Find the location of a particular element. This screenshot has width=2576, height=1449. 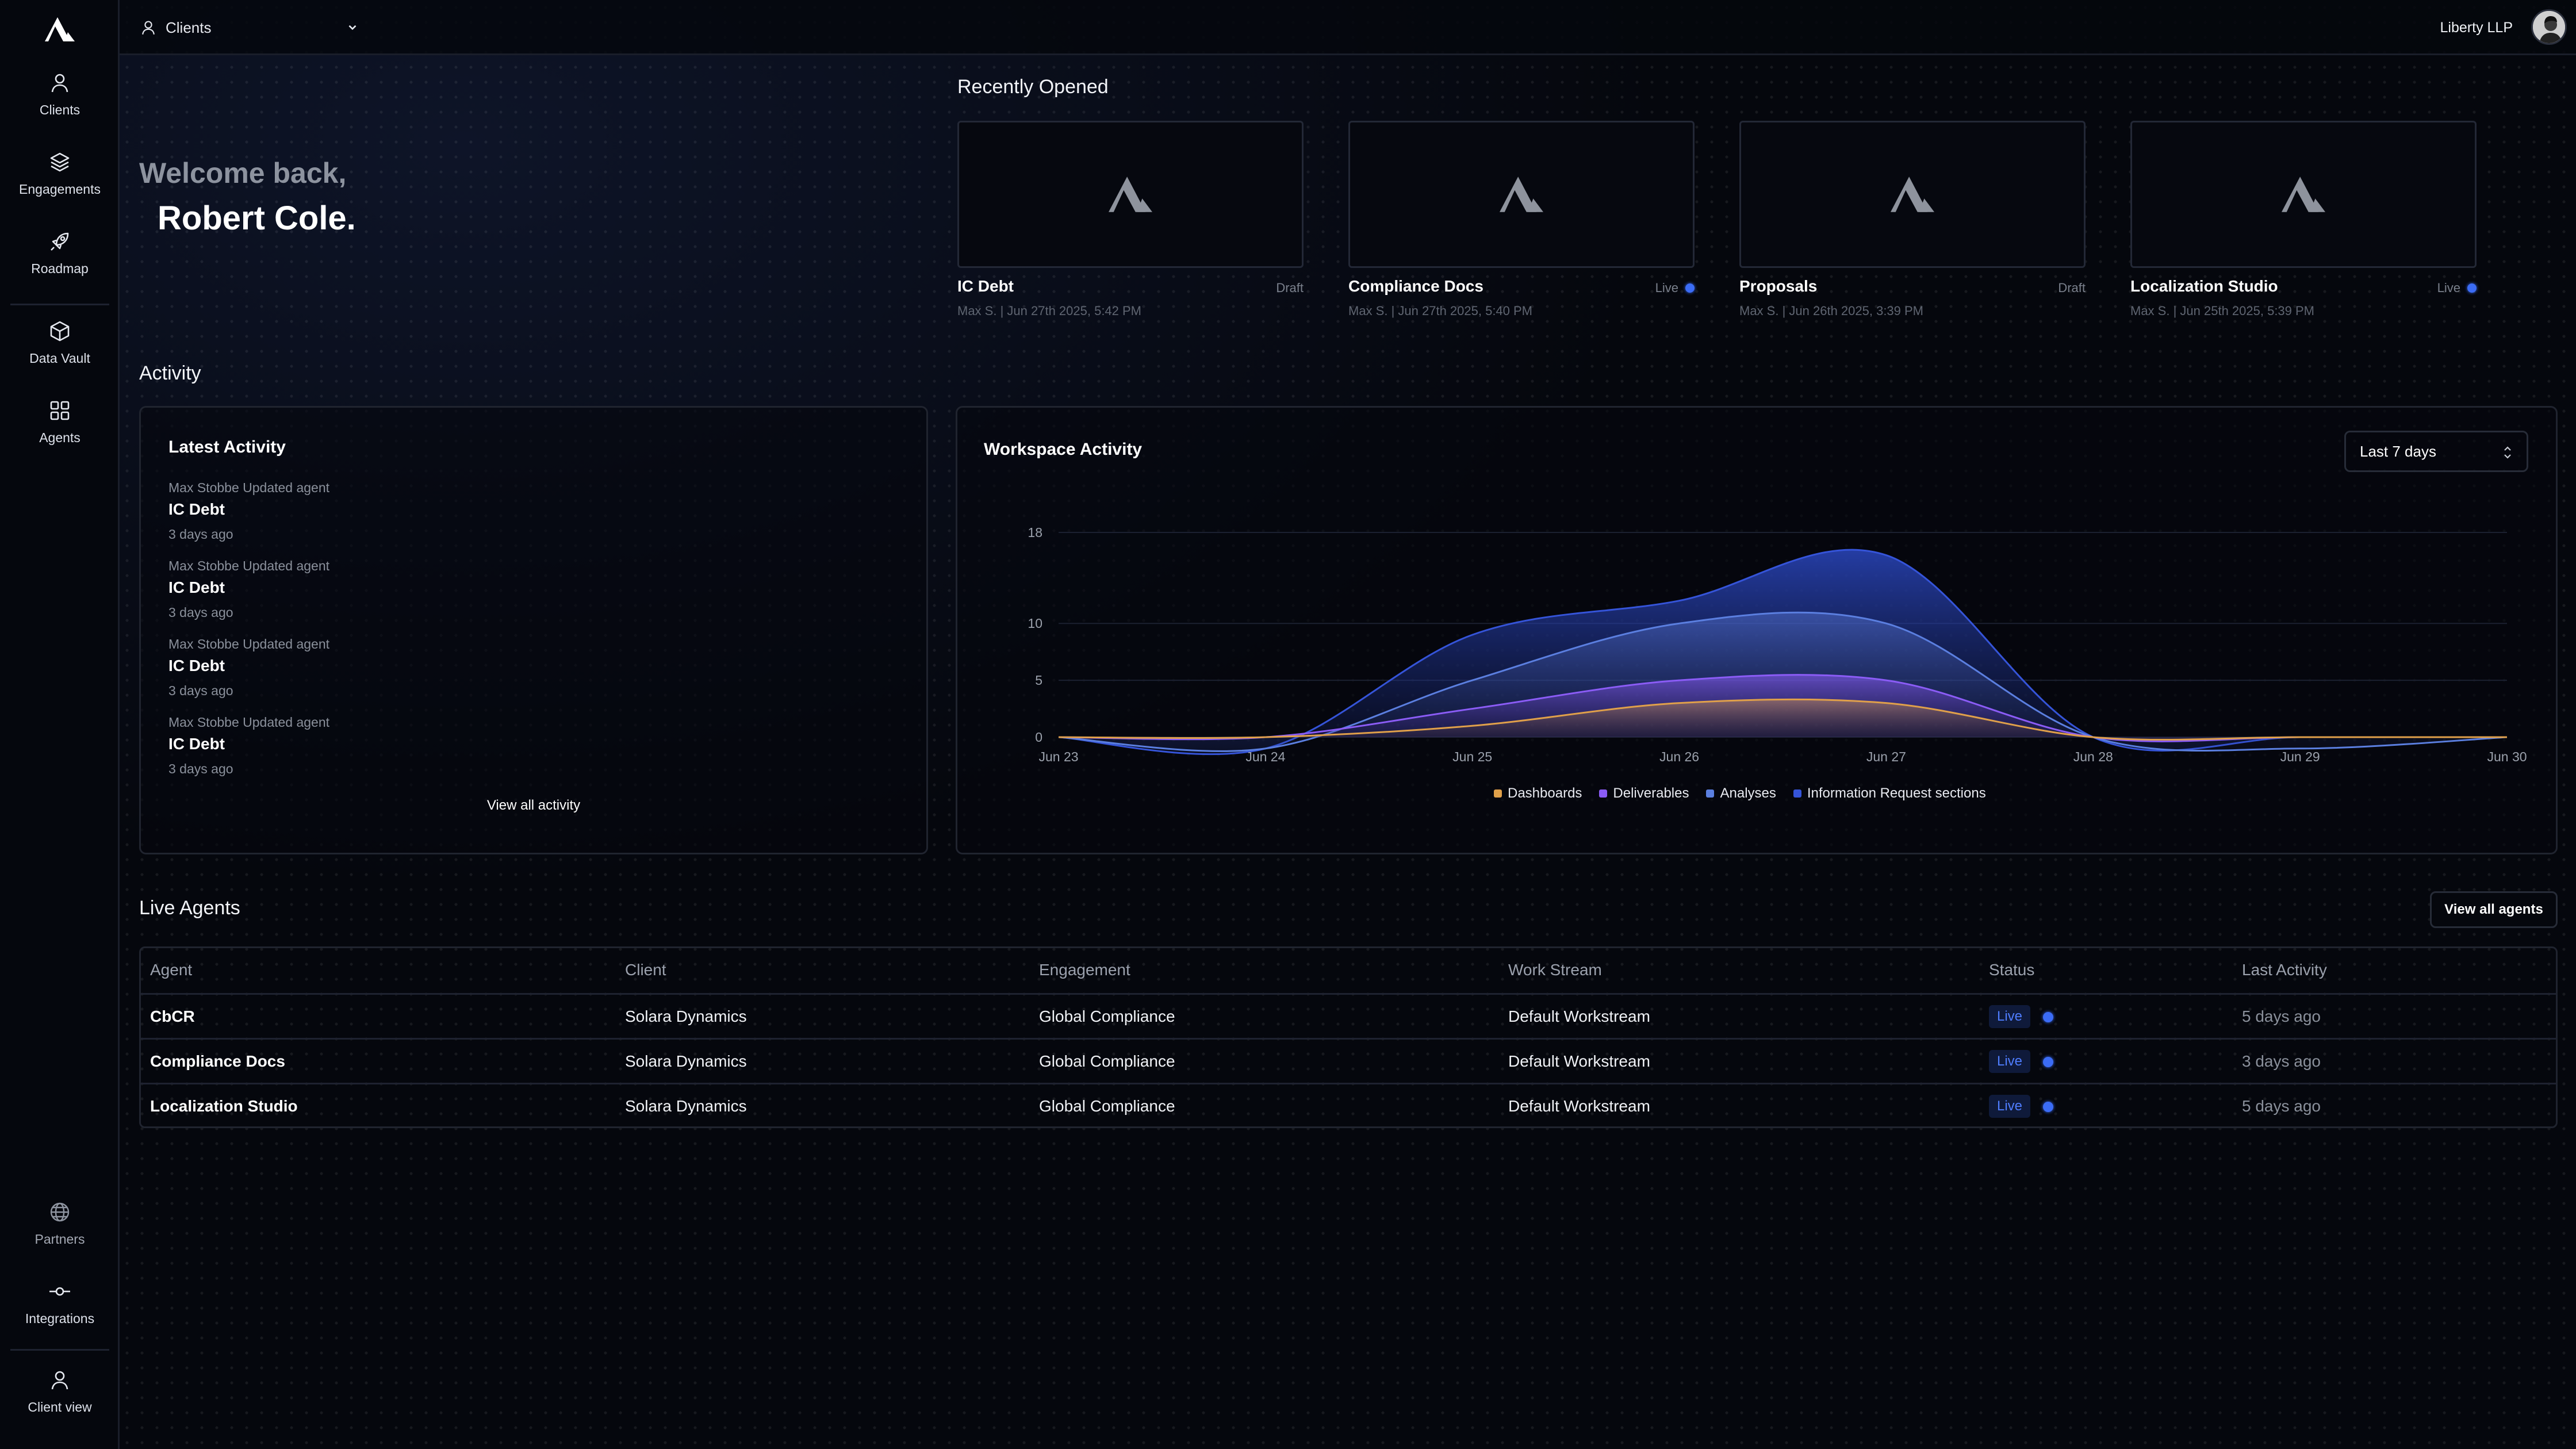

legend-item-analyses: Analyses is located at coordinates (1741, 793).